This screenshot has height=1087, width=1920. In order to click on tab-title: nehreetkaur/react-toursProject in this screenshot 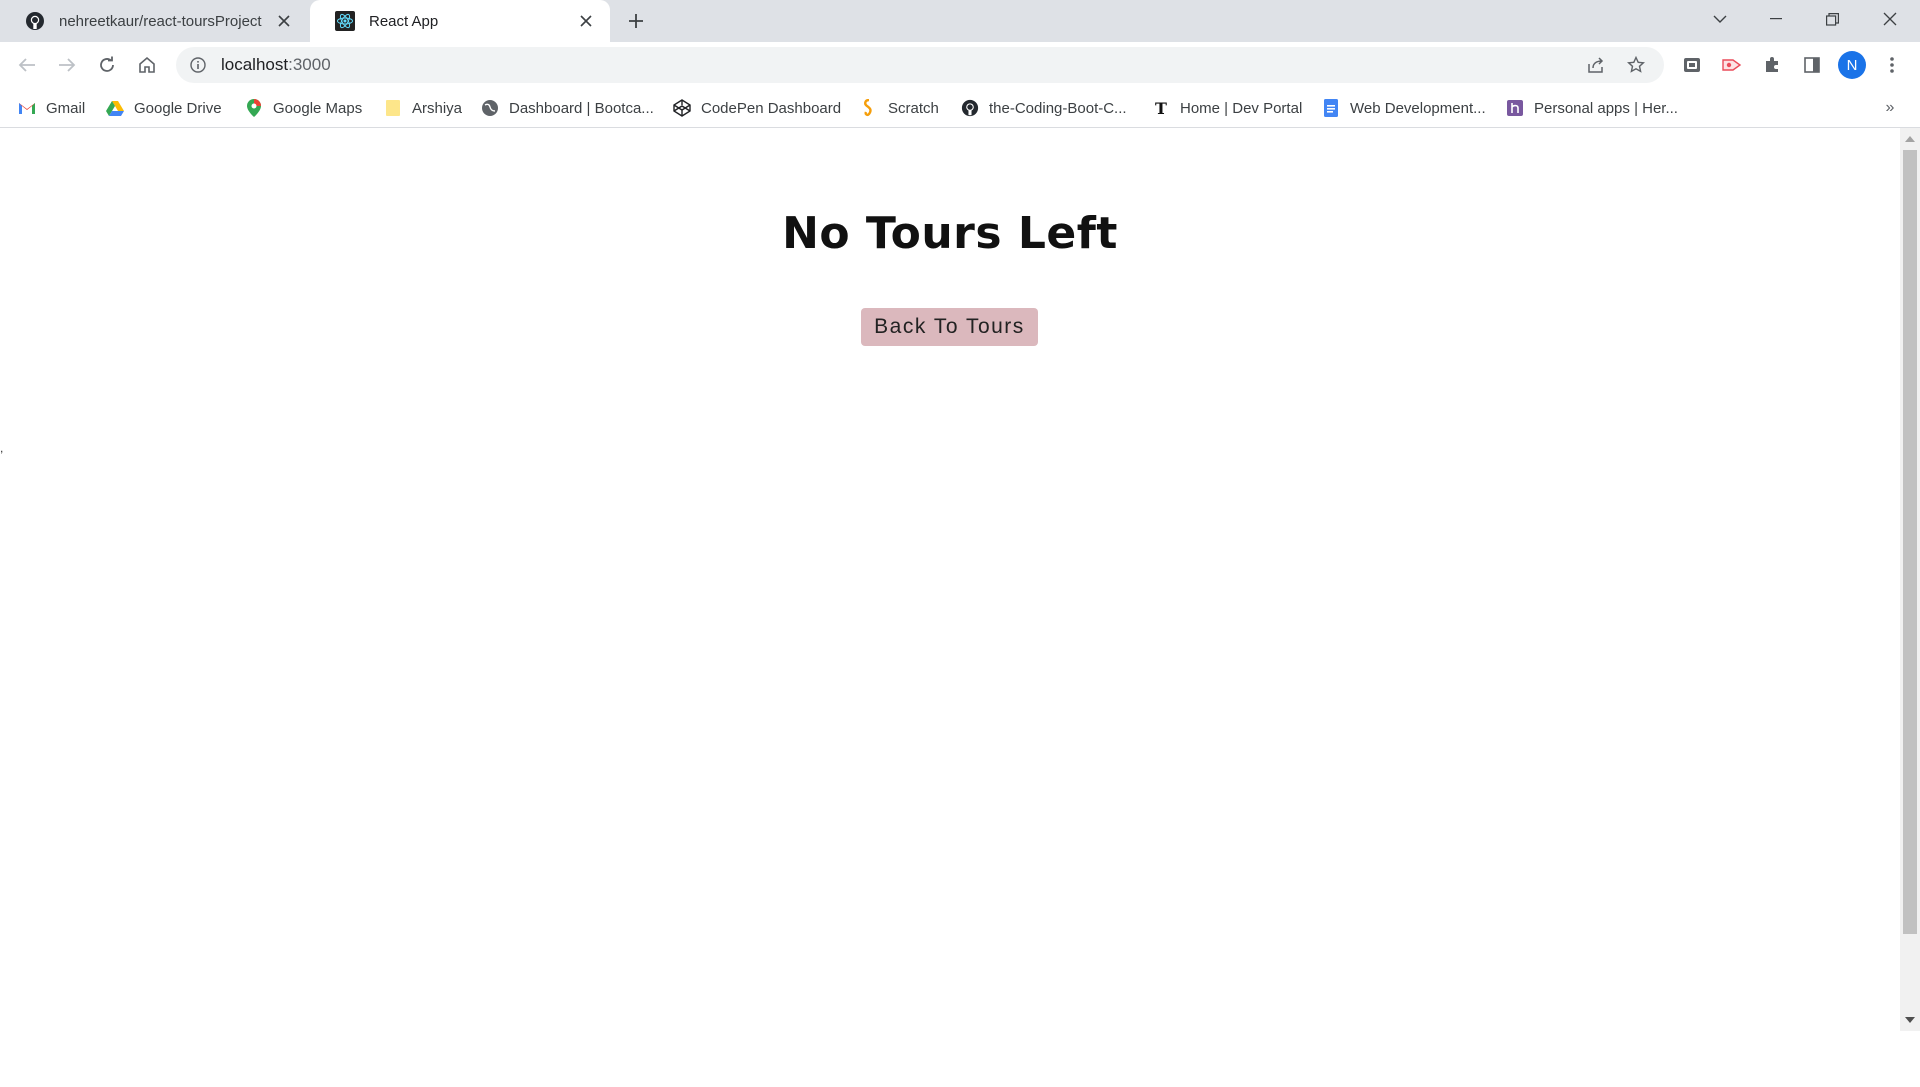, I will do `click(160, 21)`.